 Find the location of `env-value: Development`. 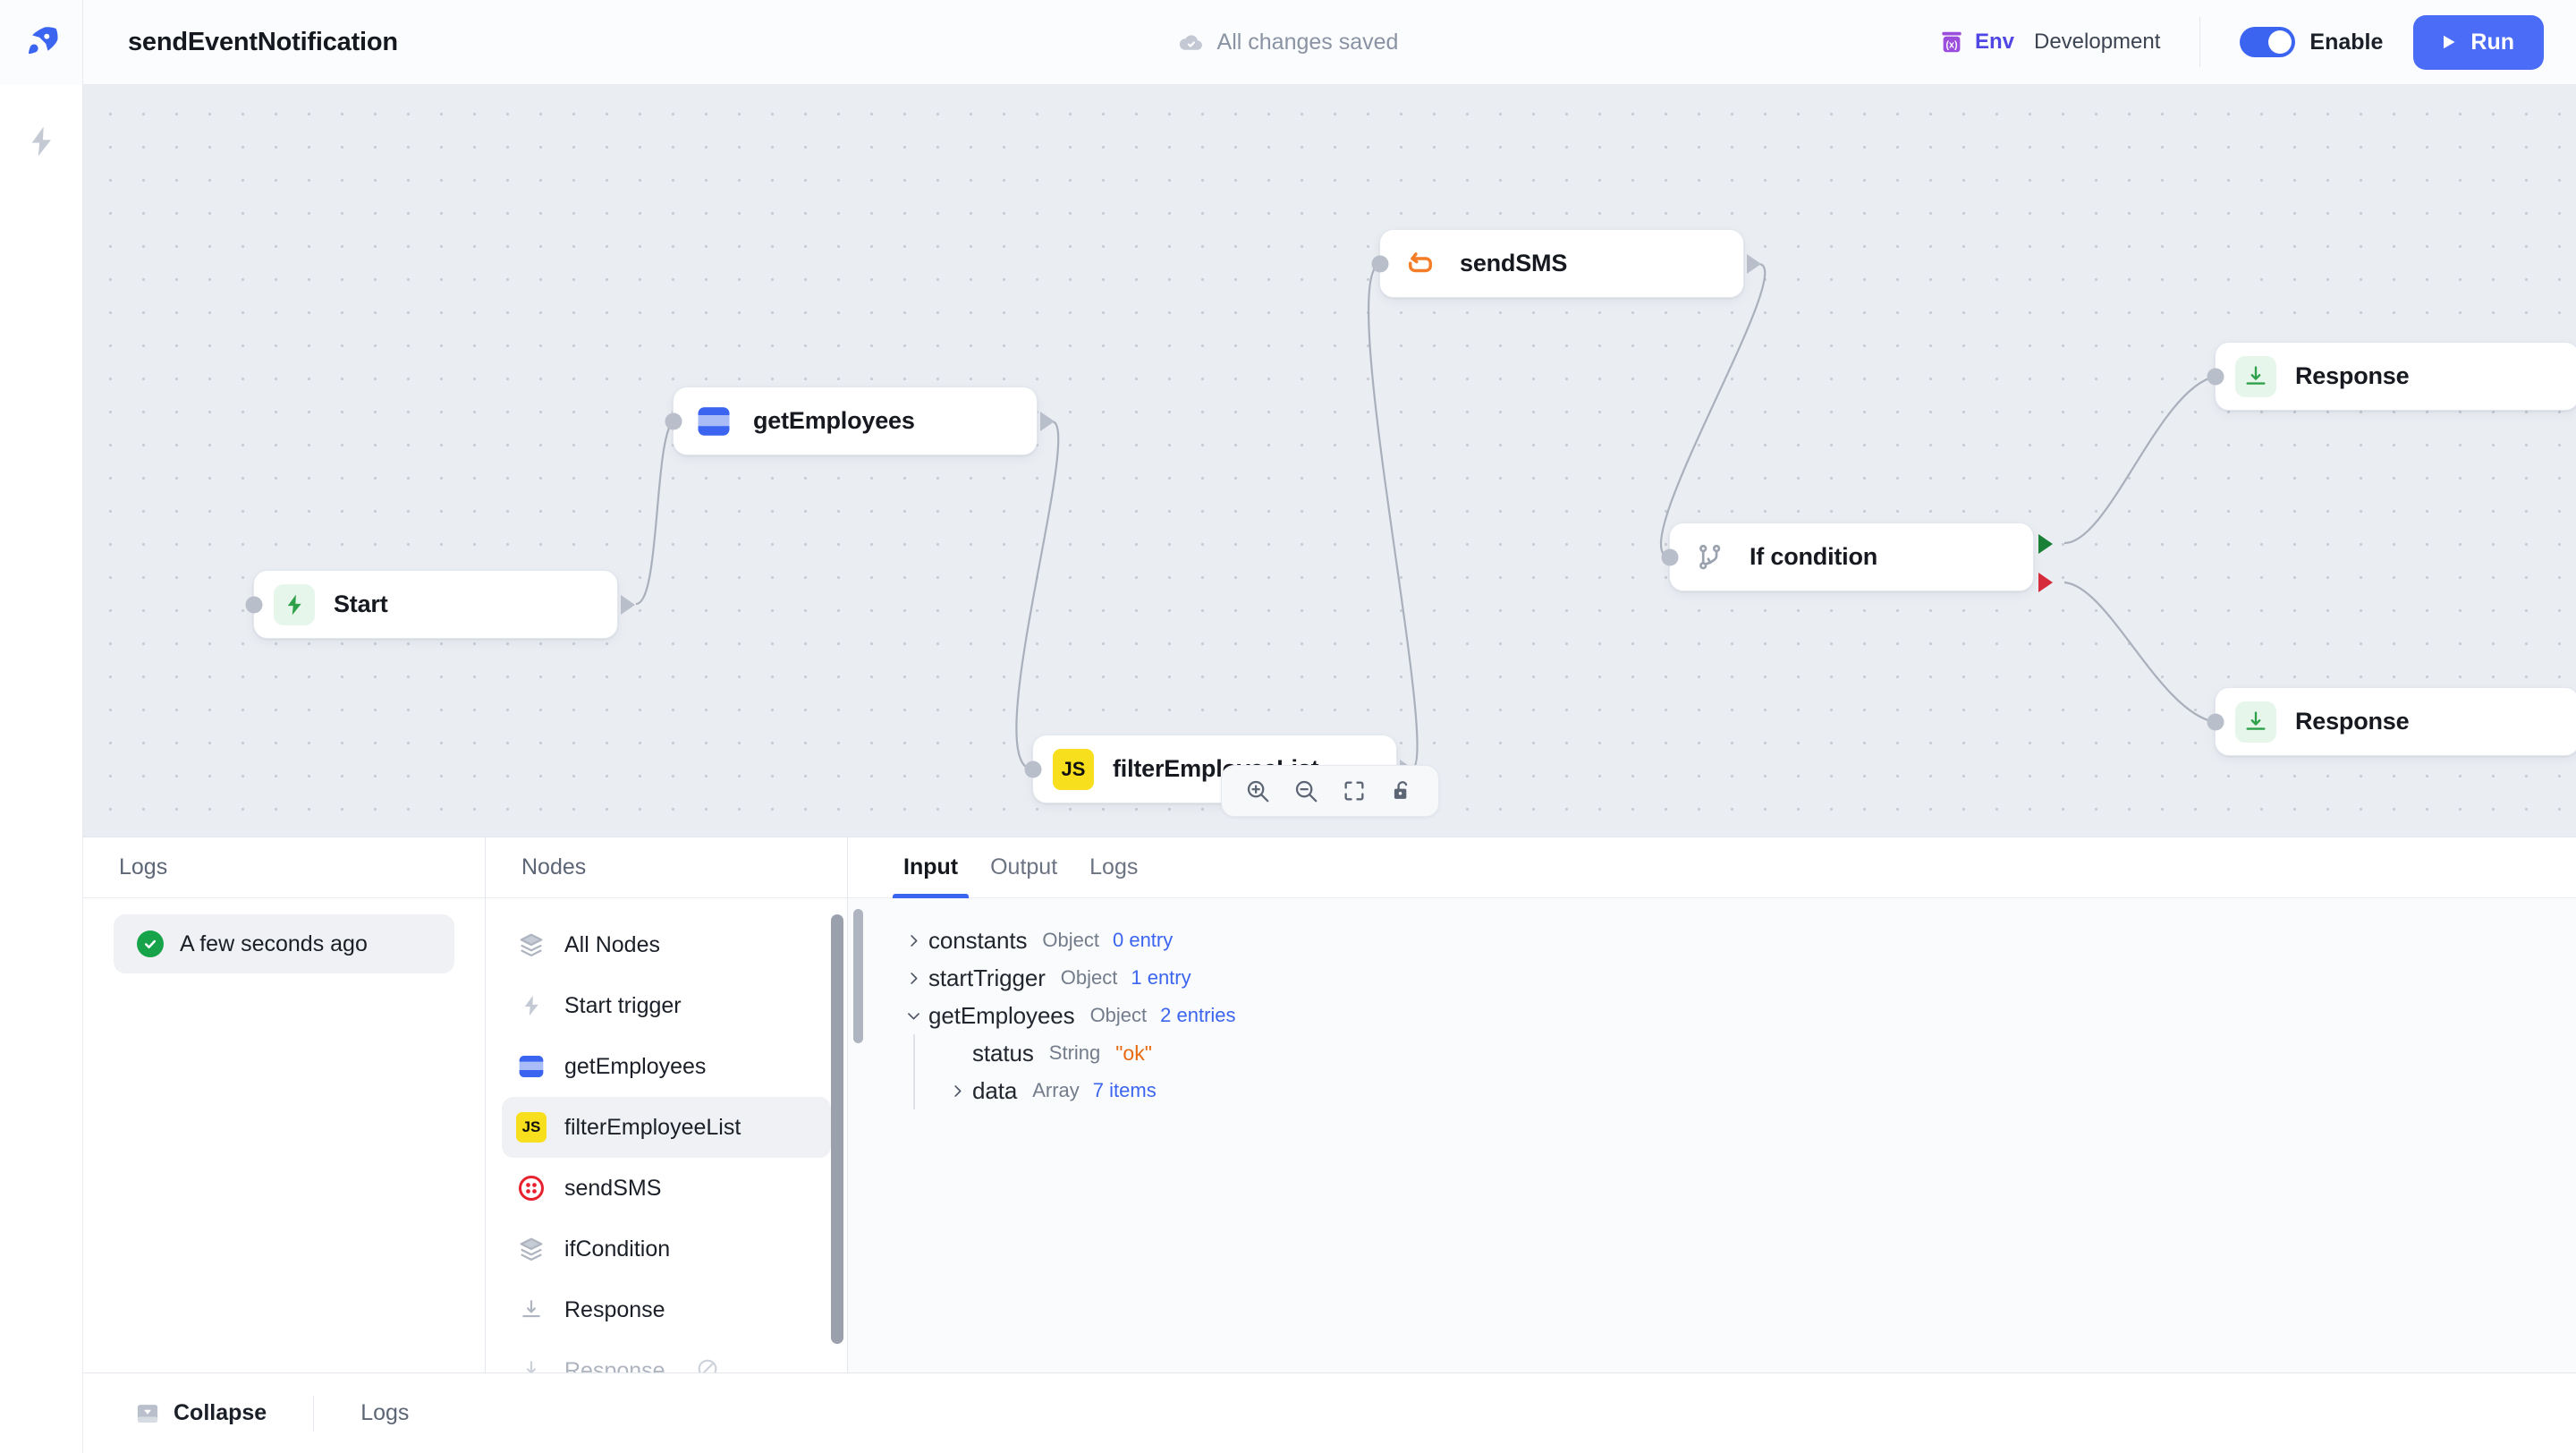

env-value: Development is located at coordinates (2097, 42).